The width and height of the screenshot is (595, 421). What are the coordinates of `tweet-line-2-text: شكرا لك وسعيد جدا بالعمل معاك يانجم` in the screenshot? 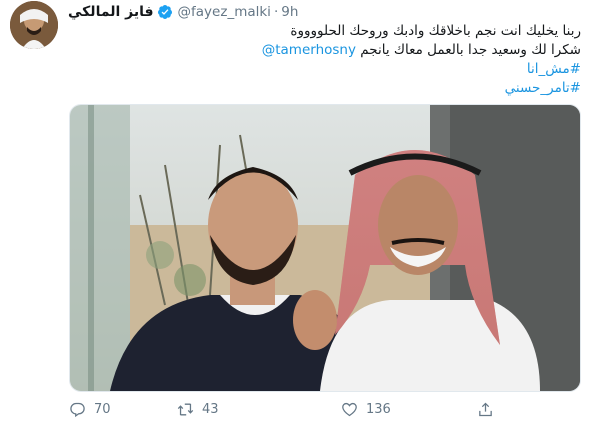 It's located at (470, 50).